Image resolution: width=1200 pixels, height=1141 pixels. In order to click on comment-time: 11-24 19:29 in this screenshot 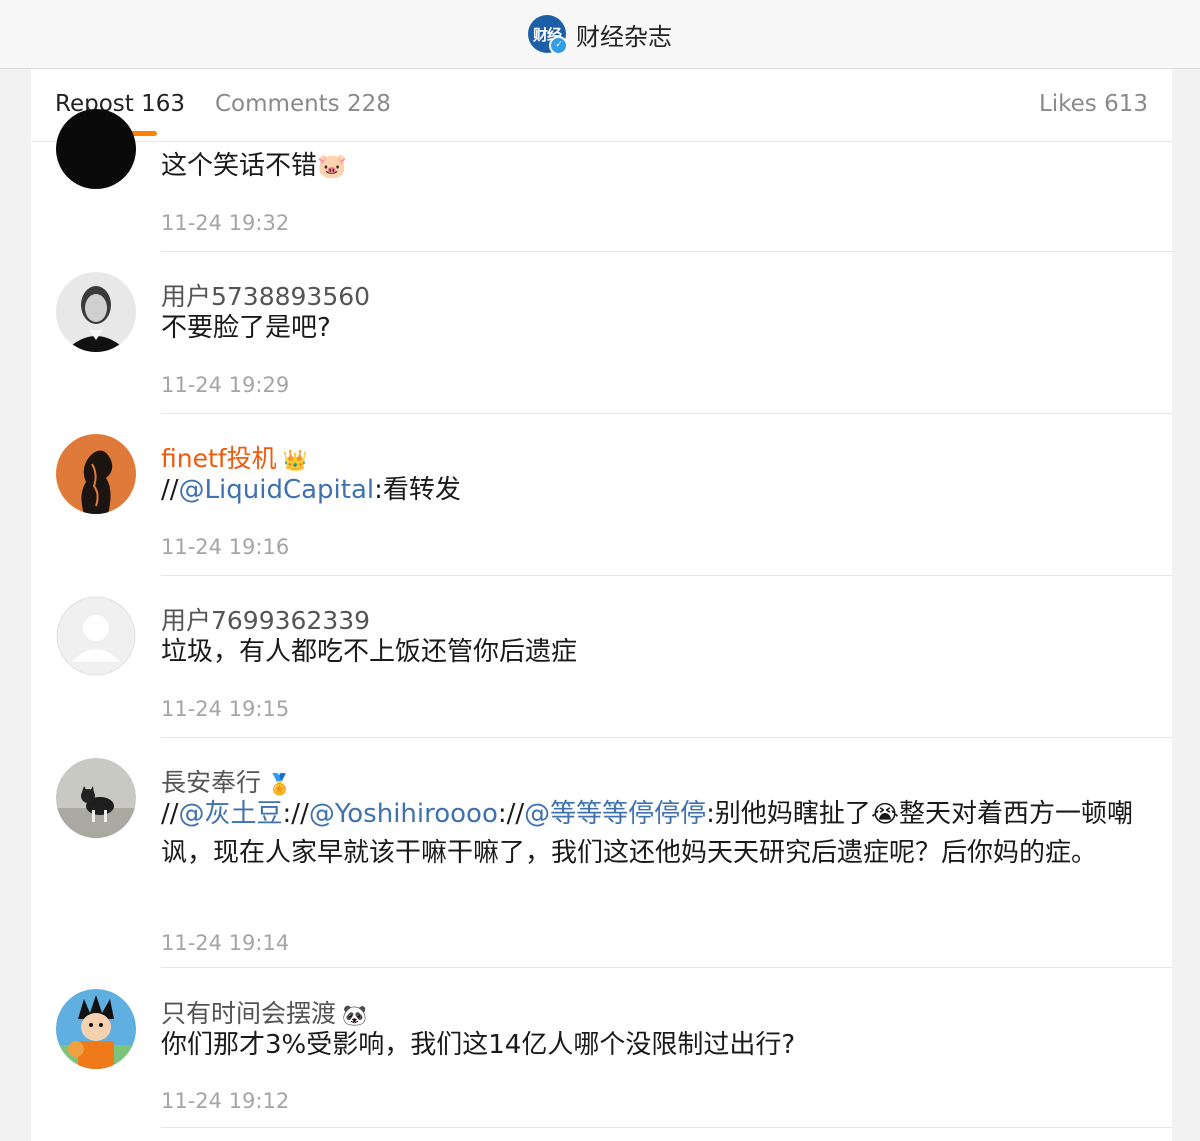, I will do `click(225, 385)`.